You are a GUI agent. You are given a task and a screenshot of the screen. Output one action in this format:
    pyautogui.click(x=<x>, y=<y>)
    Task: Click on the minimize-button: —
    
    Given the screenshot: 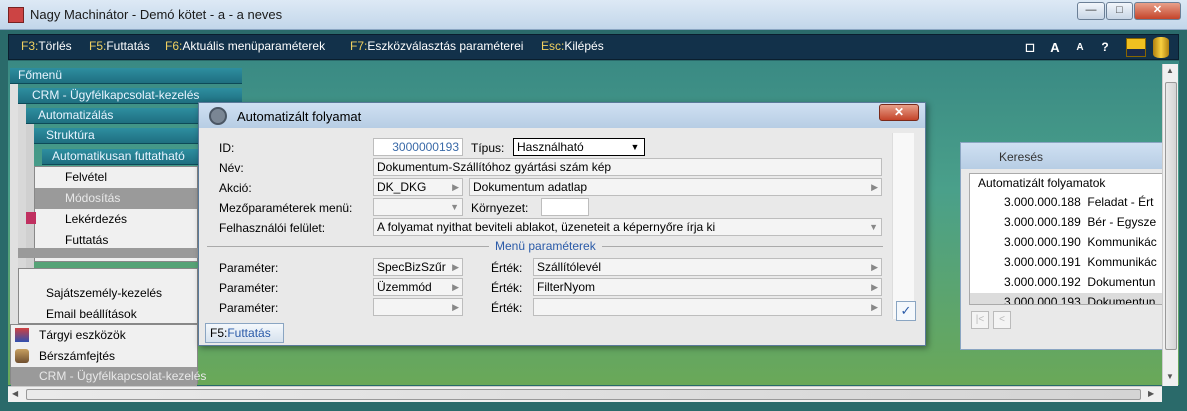 What is the action you would take?
    pyautogui.click(x=1091, y=11)
    